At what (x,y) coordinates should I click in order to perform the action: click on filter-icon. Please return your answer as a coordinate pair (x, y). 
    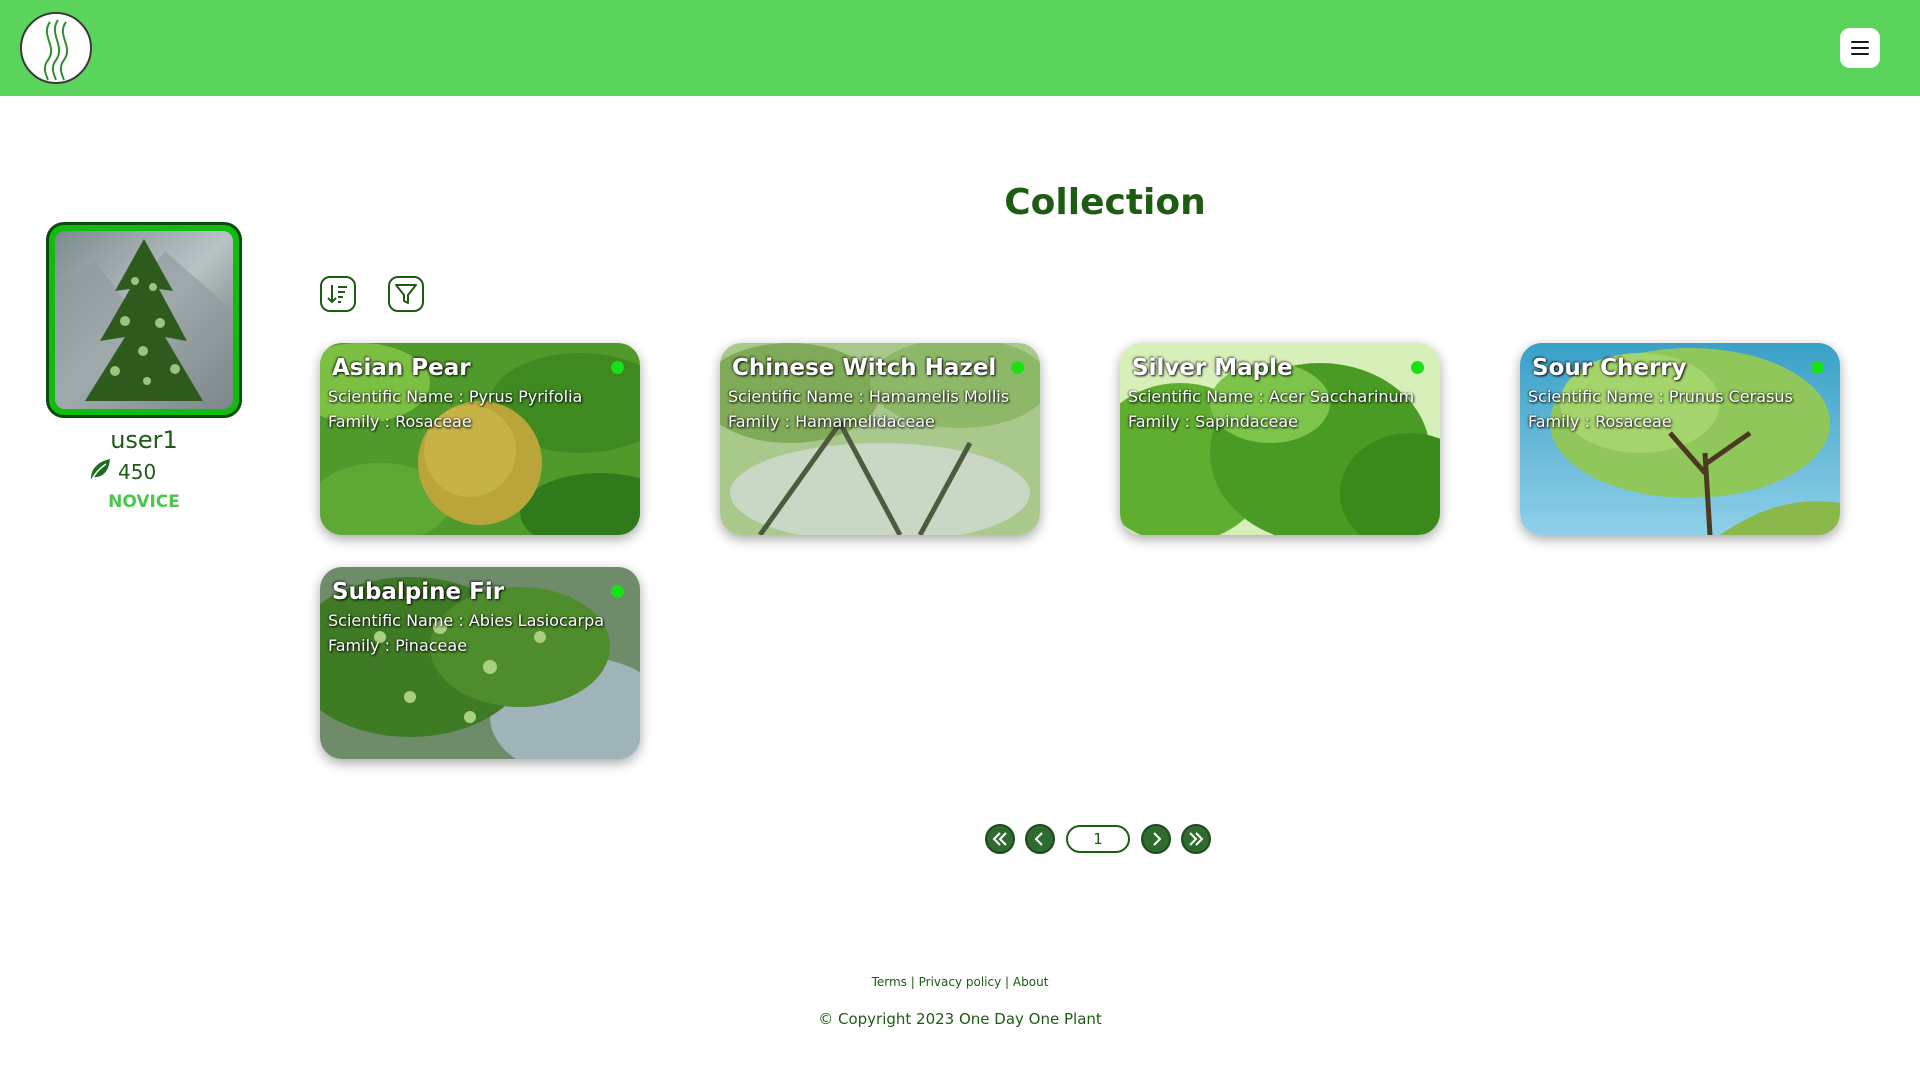
    Looking at the image, I should click on (406, 294).